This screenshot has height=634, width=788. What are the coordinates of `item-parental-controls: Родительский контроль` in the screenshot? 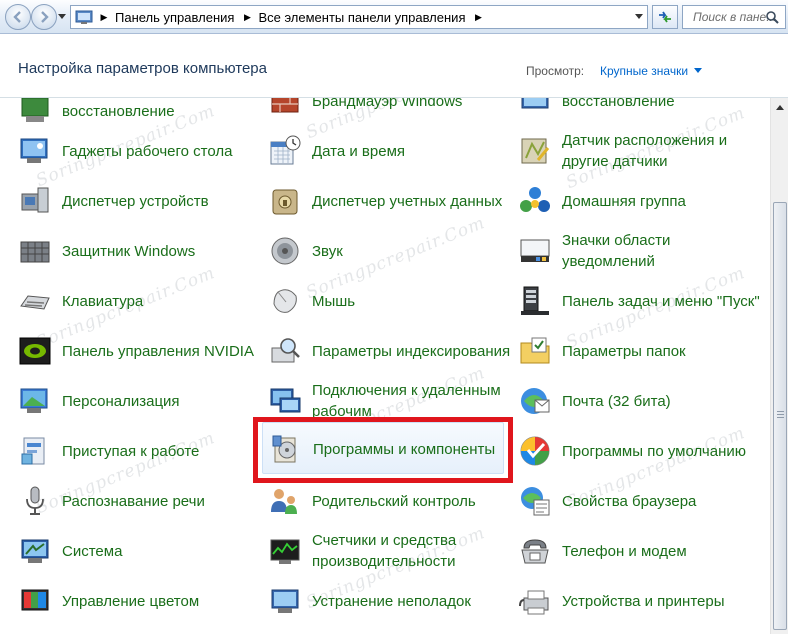 It's located at (390, 501).